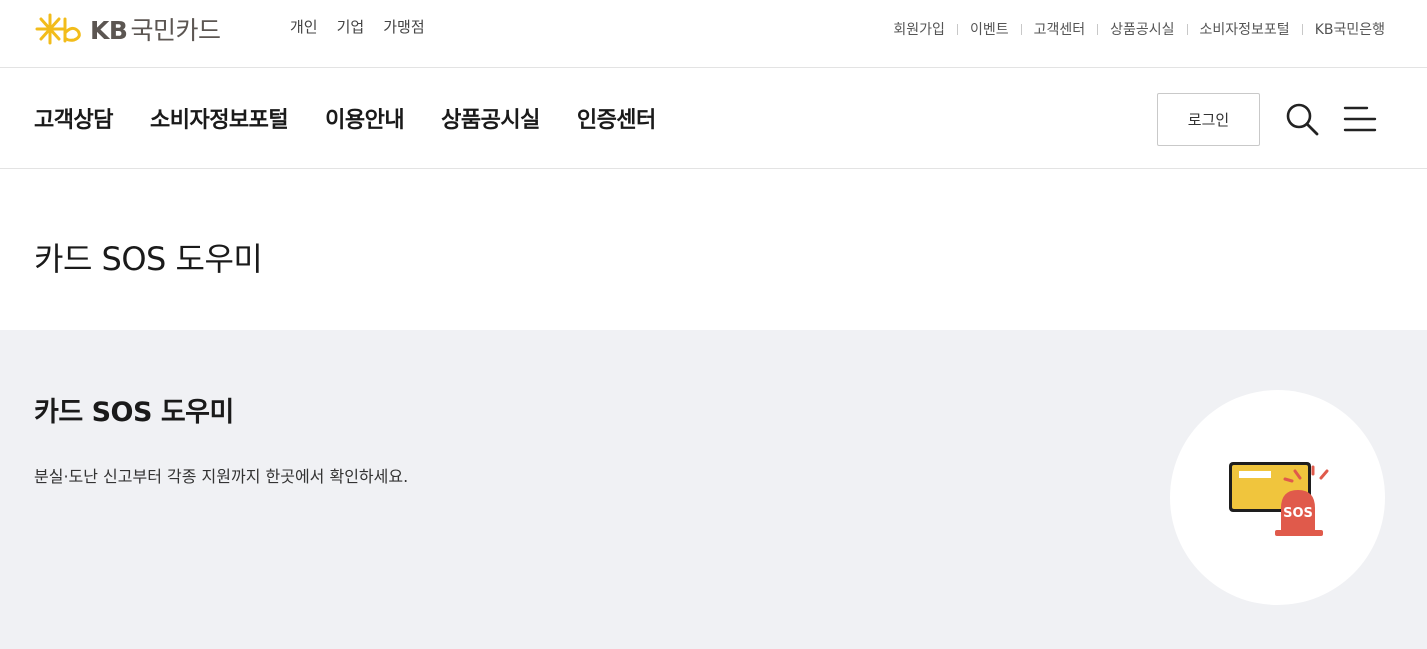 This screenshot has width=1427, height=649. Describe the element at coordinates (58, 29) in the screenshot. I see `kb-star-logo-icon` at that location.